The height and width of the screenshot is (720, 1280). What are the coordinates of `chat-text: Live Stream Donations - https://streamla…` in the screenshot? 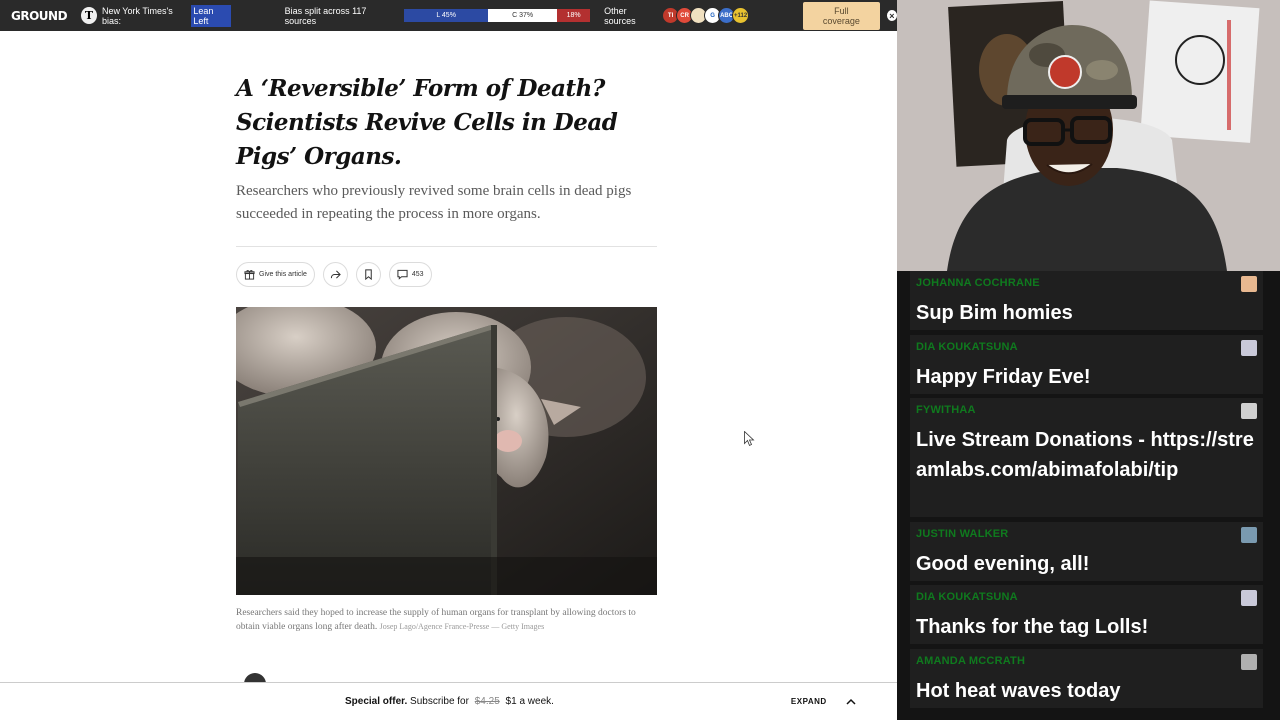 It's located at (1085, 455).